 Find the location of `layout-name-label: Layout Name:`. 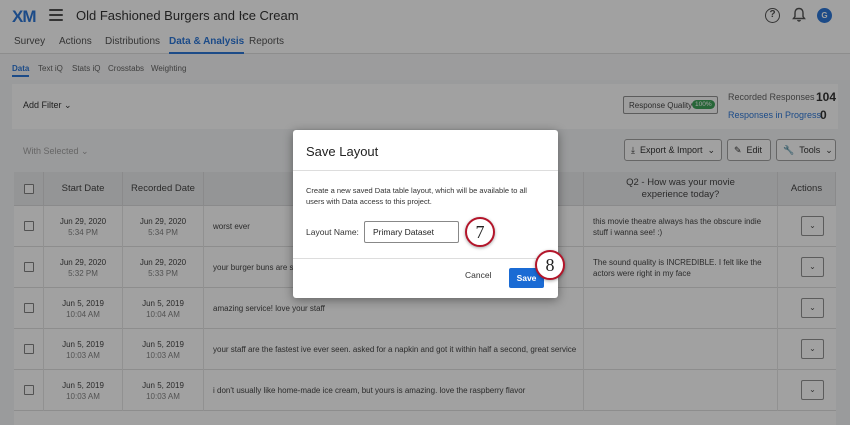

layout-name-label: Layout Name: is located at coordinates (332, 232).